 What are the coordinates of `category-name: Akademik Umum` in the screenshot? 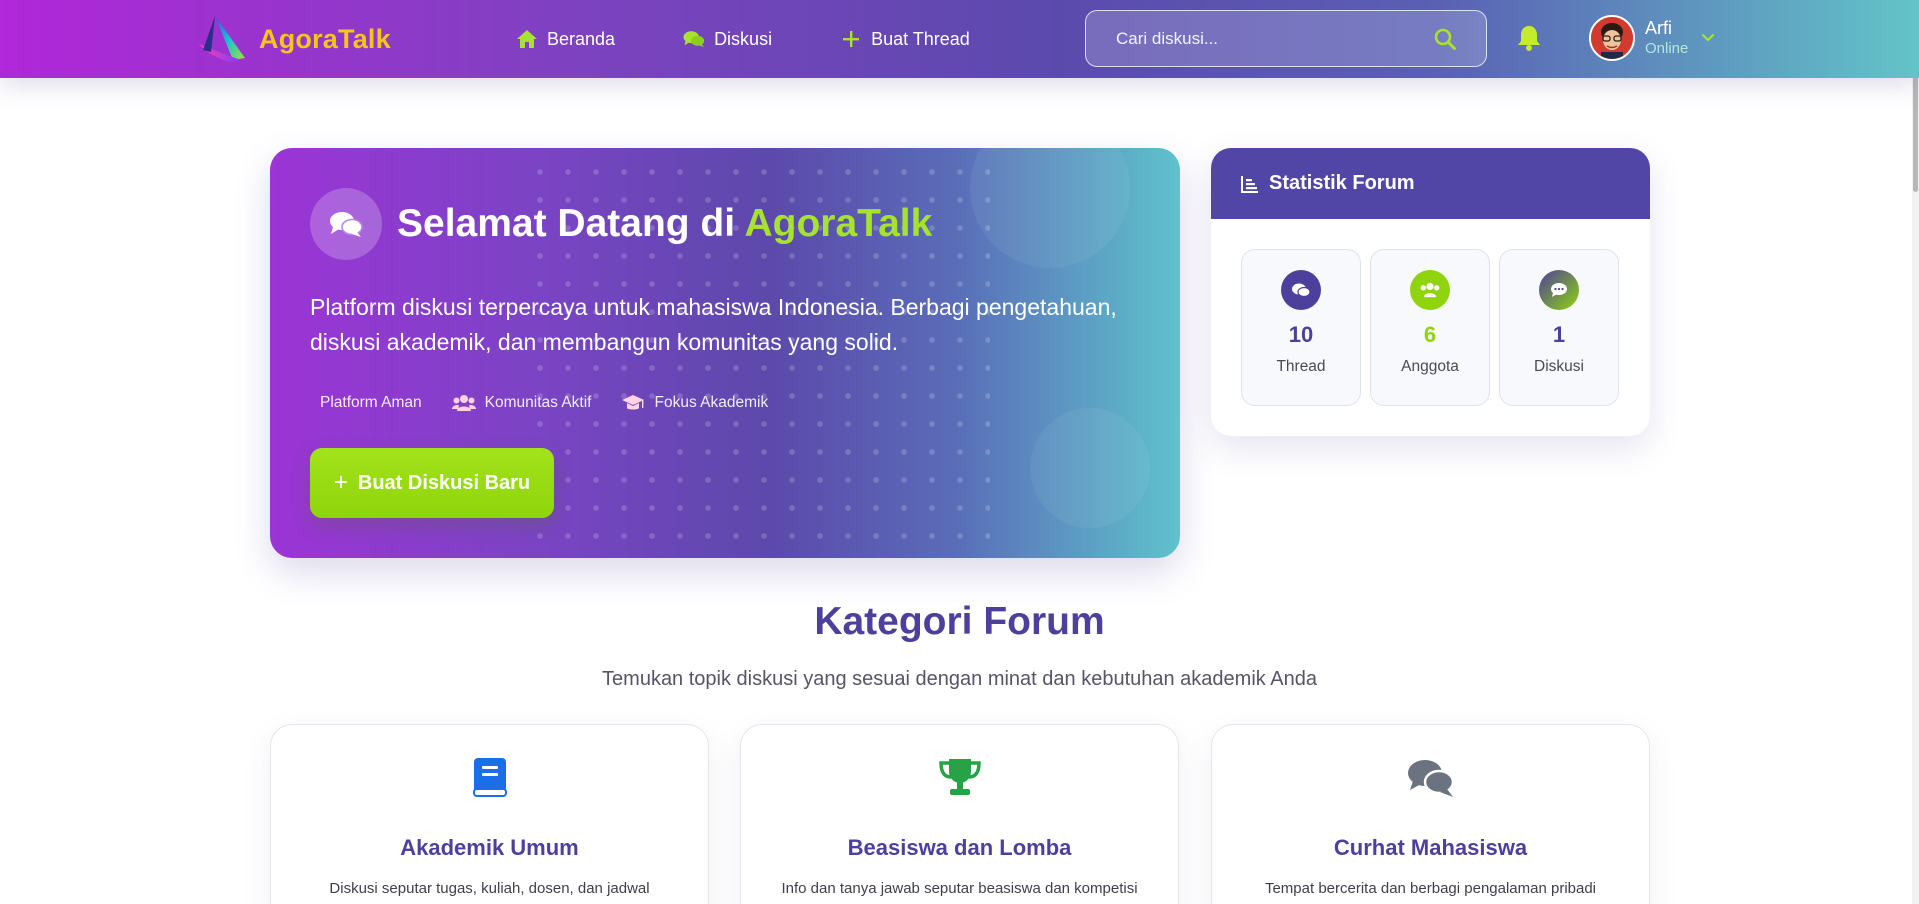 It's located at (489, 847).